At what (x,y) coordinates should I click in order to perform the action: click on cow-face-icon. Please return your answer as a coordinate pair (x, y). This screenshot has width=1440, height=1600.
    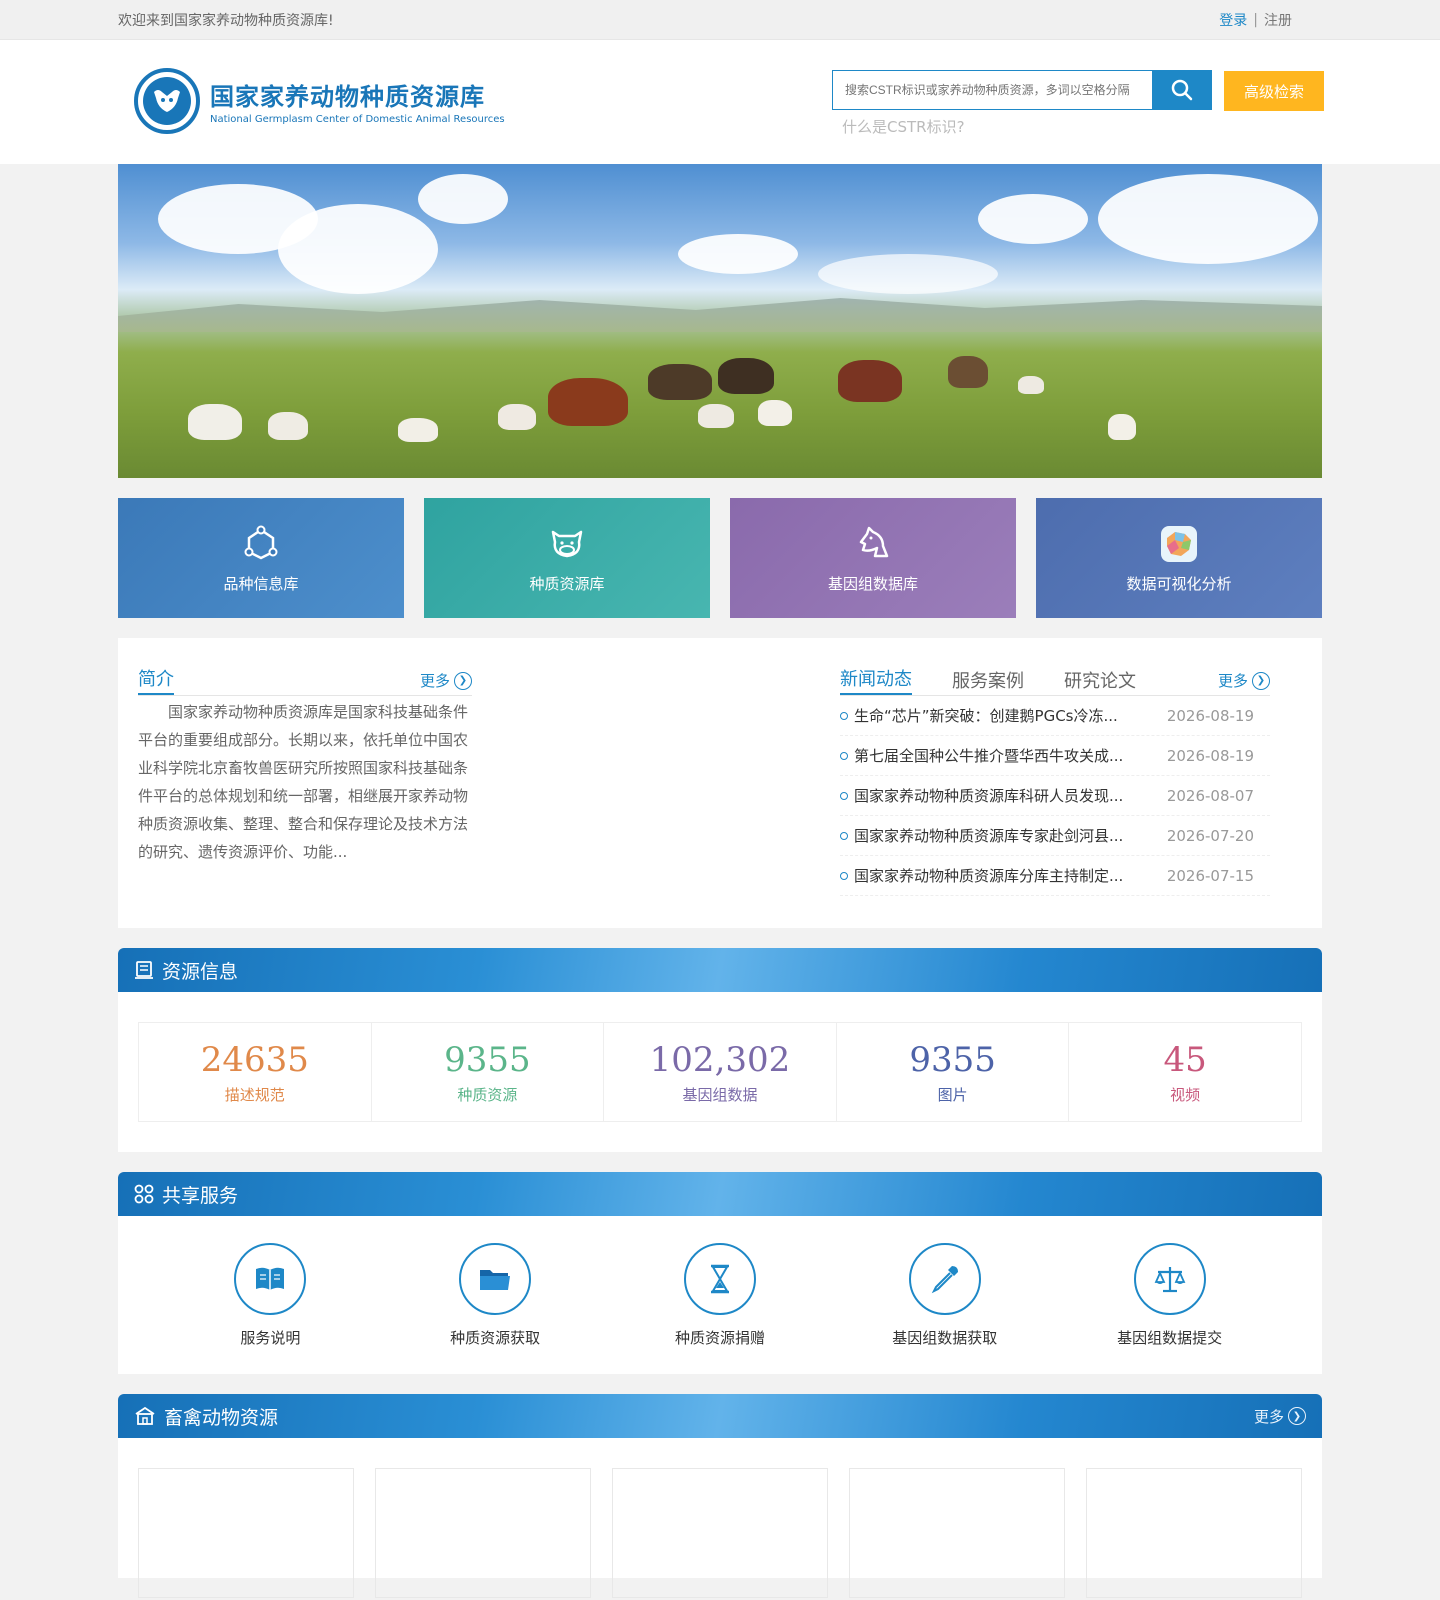
    Looking at the image, I should click on (567, 544).